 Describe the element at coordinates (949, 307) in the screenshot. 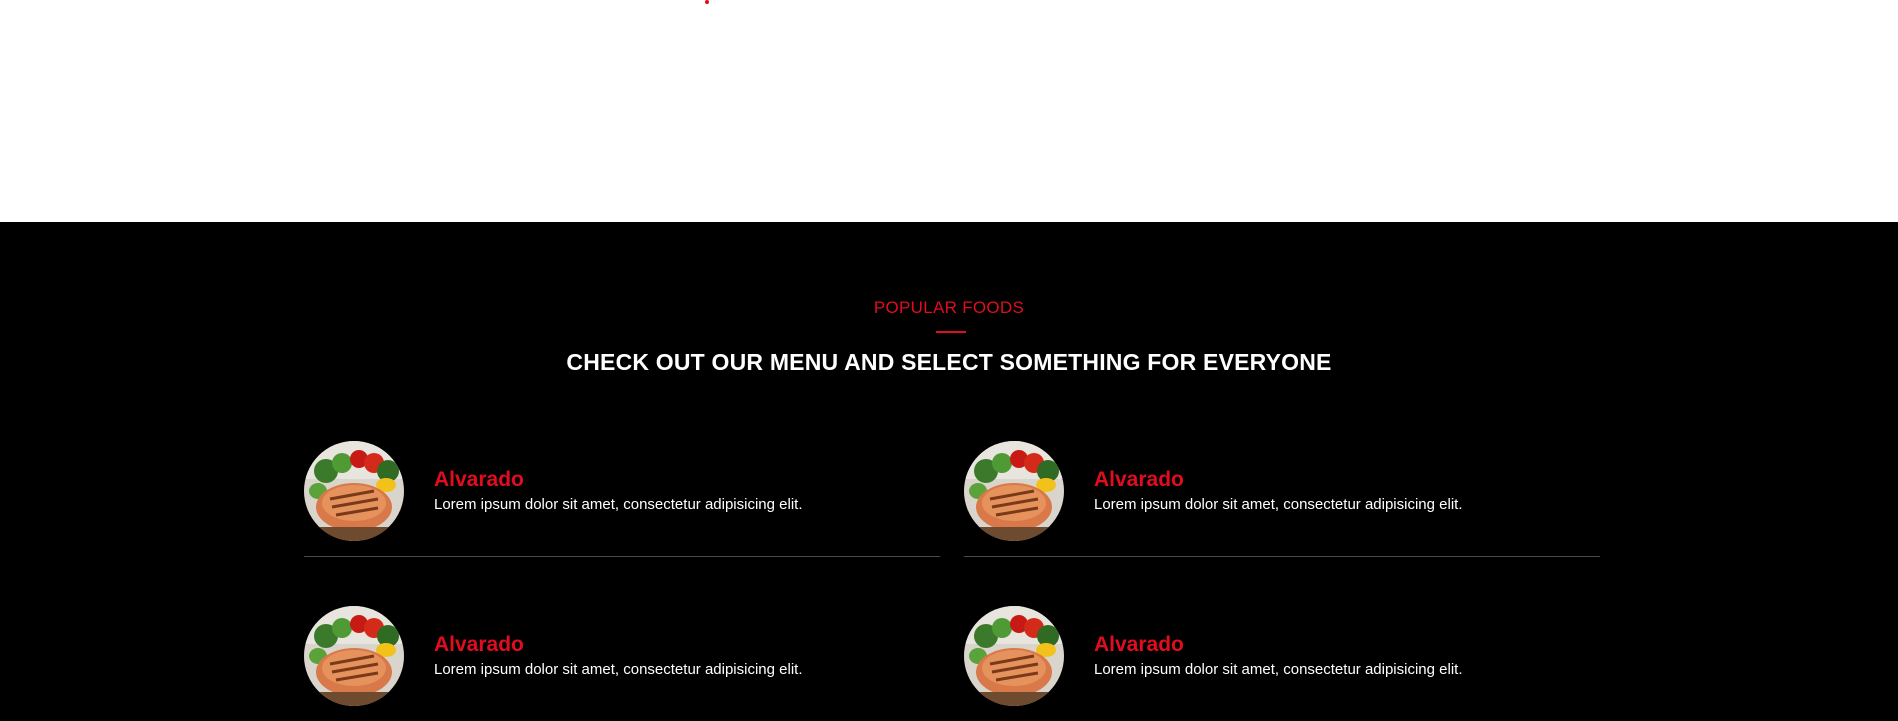

I see `section-eyebrow: POPULAR FOODS` at that location.